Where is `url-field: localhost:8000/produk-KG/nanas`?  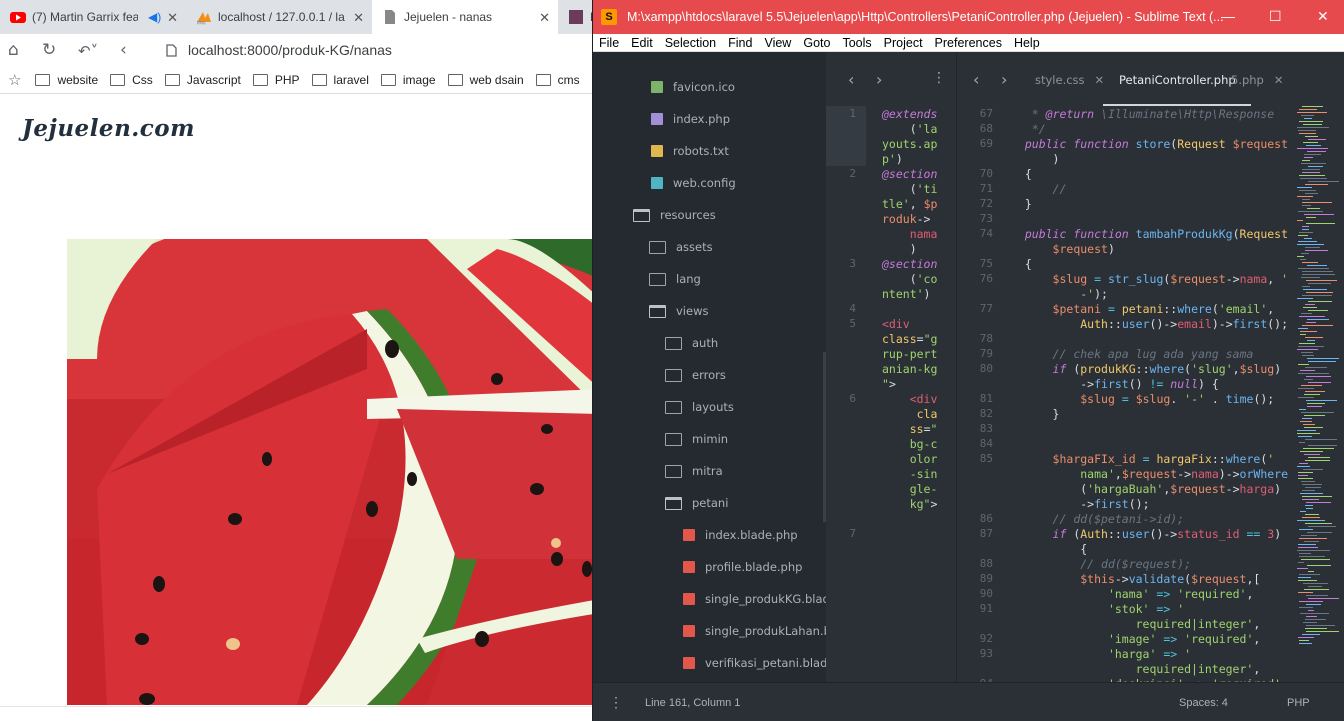 url-field: localhost:8000/produk-KG/nanas is located at coordinates (290, 50).